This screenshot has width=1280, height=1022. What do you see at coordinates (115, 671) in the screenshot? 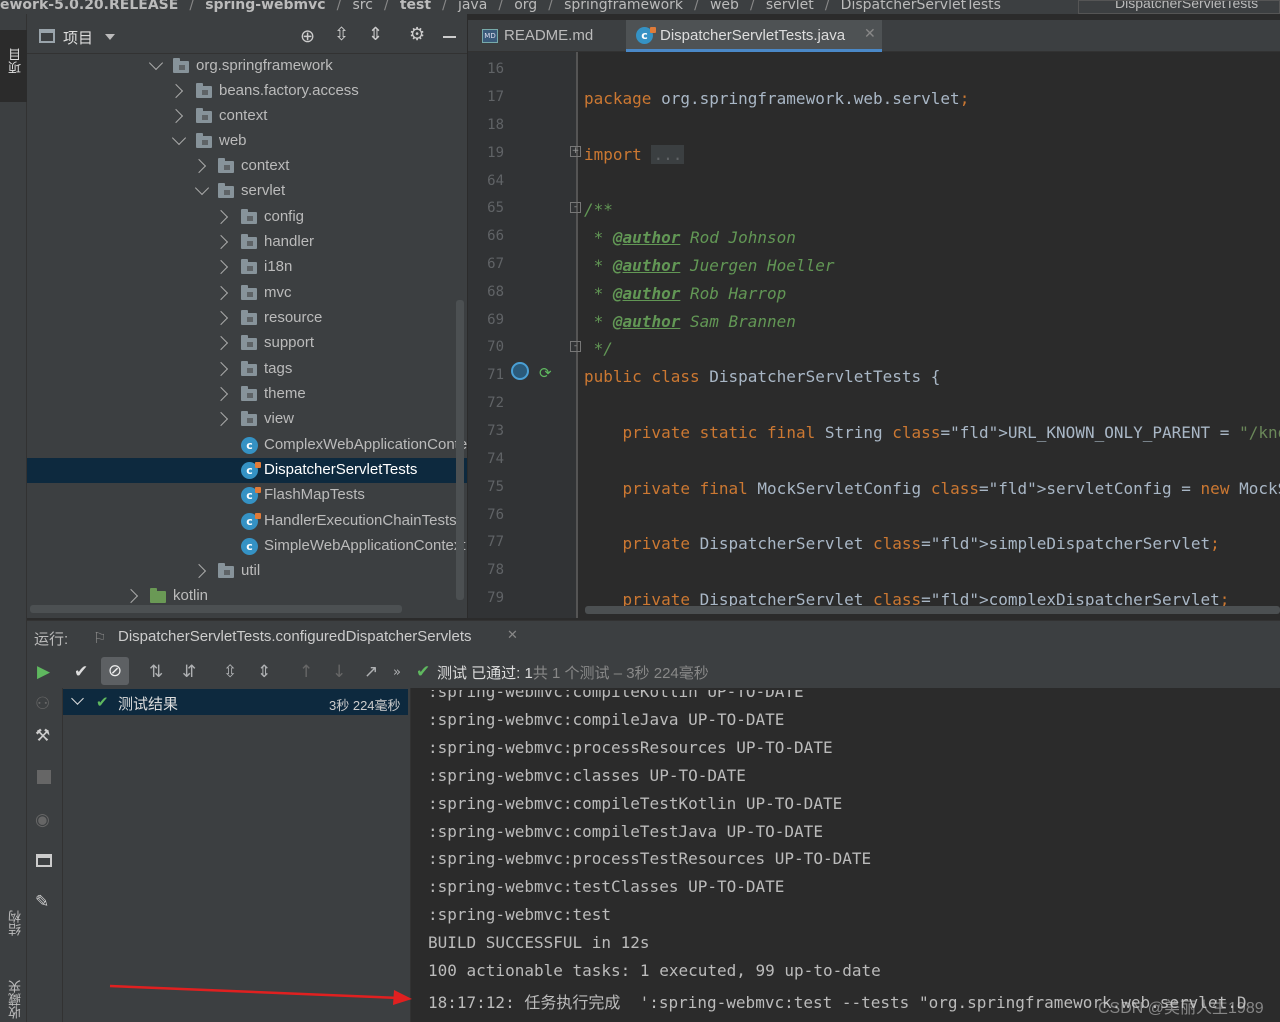
I see `show-ignored-icon: ⊘` at bounding box center [115, 671].